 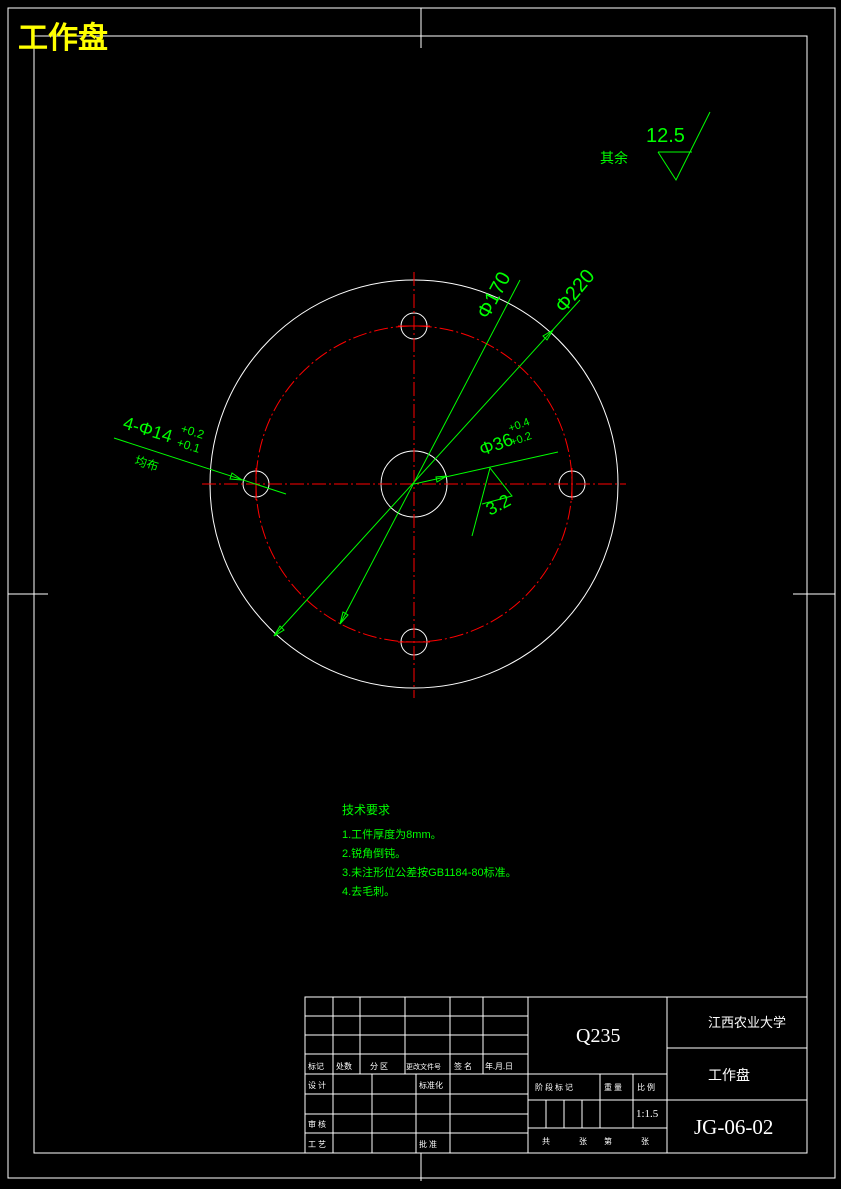 What do you see at coordinates (146, 463) in the screenshot?
I see `dim-holes-note: 均布` at bounding box center [146, 463].